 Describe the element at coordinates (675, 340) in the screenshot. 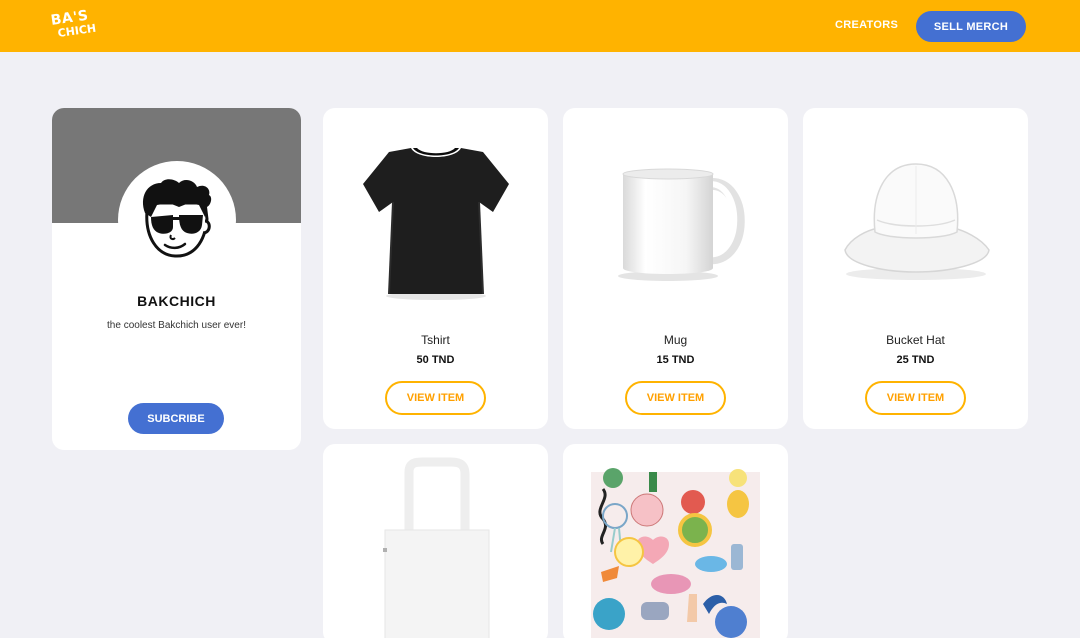

I see `product-name: Mug` at that location.